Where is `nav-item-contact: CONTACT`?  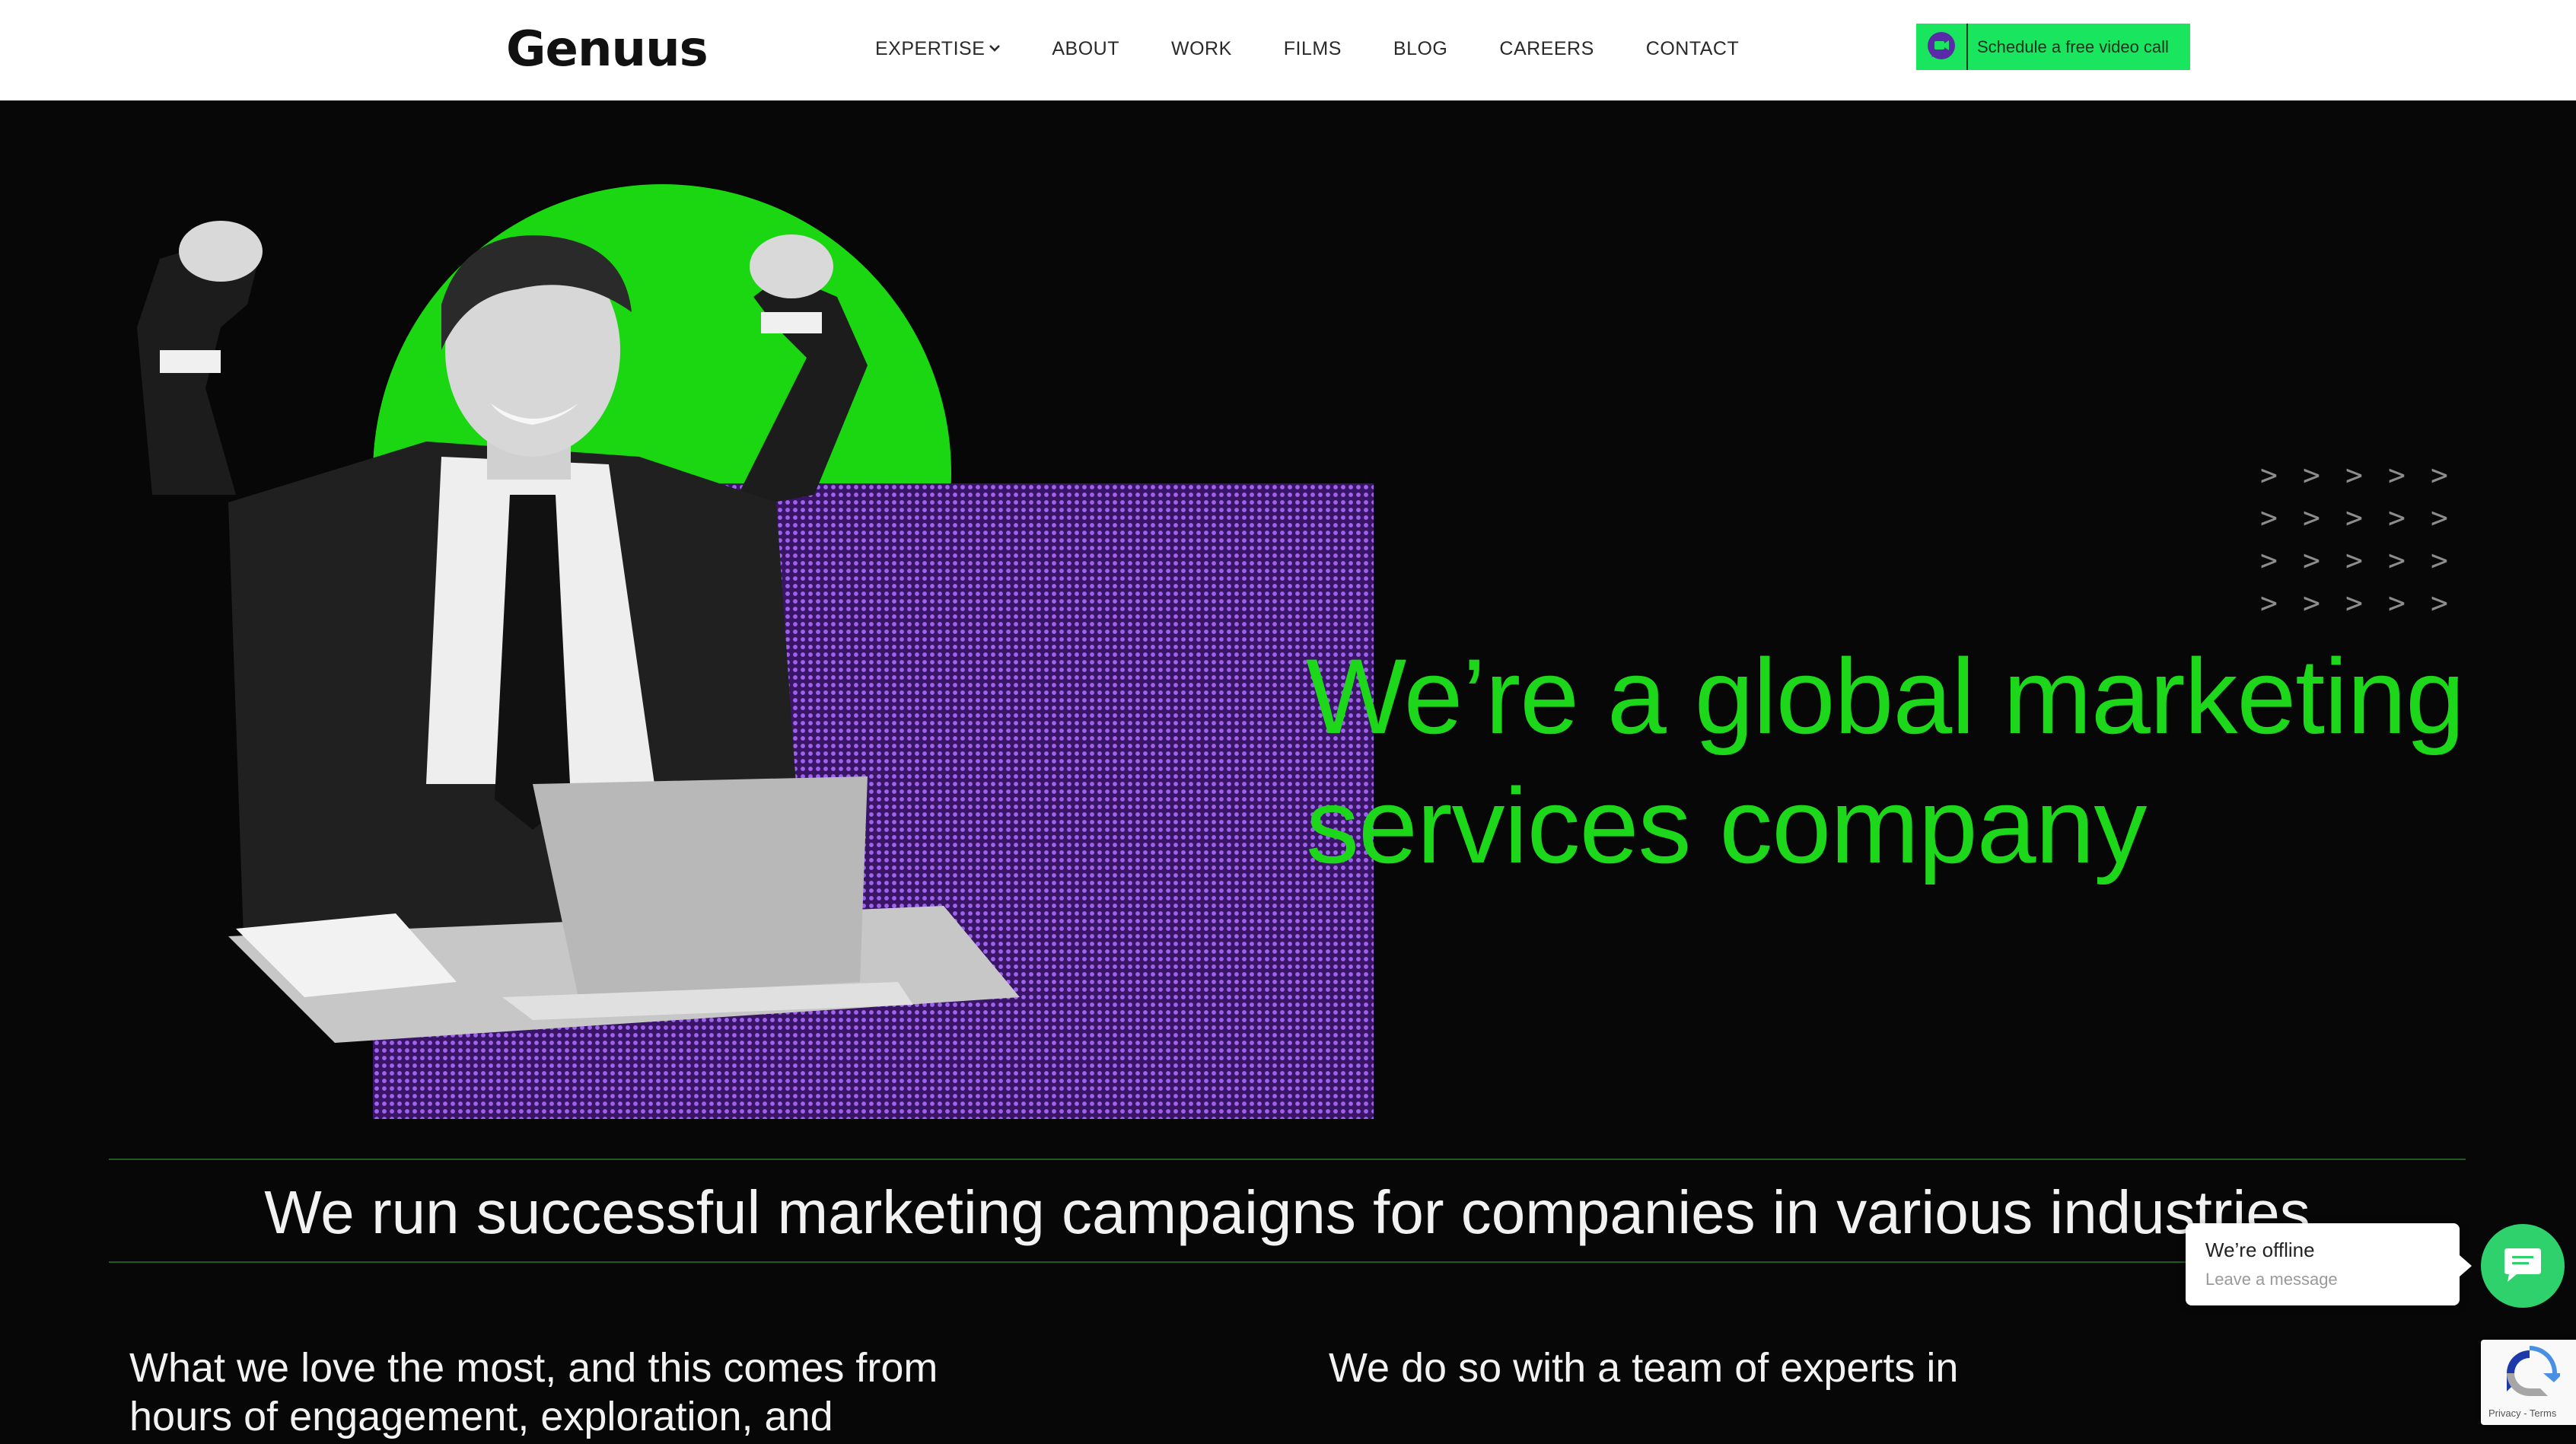
nav-item-contact: CONTACT is located at coordinates (1693, 49).